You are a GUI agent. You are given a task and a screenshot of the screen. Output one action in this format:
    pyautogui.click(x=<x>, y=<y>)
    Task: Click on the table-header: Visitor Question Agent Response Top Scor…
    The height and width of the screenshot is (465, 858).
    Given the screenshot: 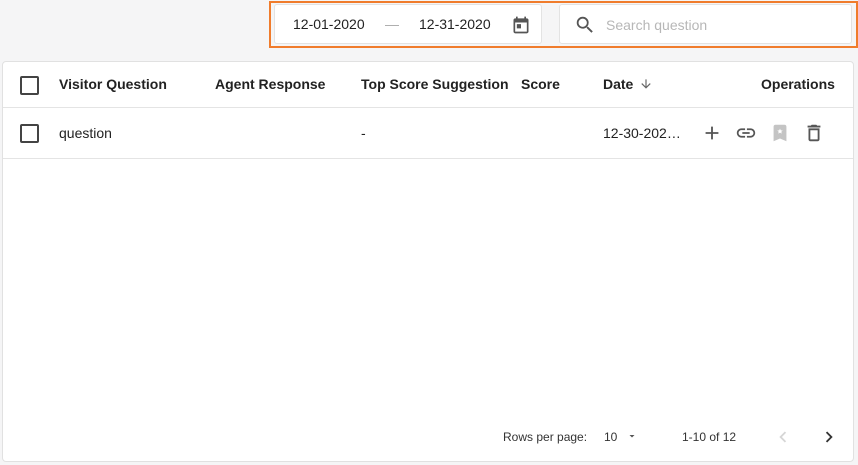 What is the action you would take?
    pyautogui.click(x=428, y=85)
    